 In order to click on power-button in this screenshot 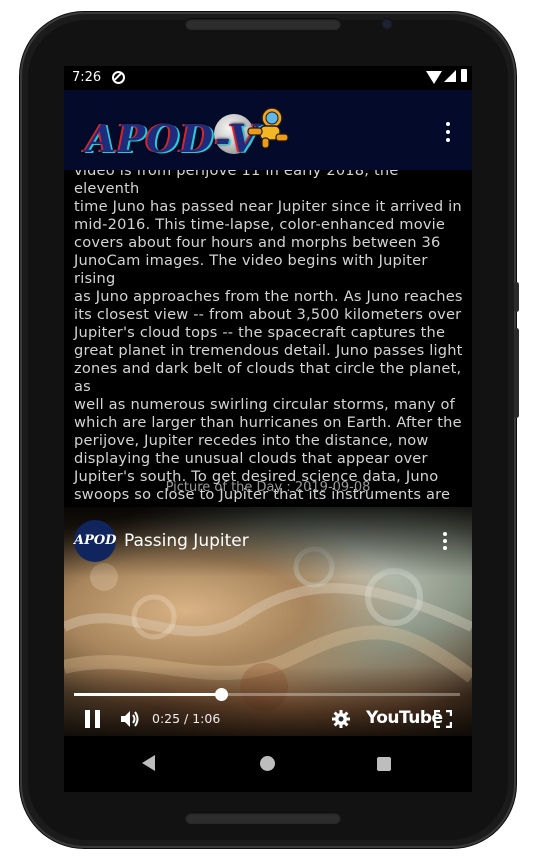, I will do `click(516, 297)`.